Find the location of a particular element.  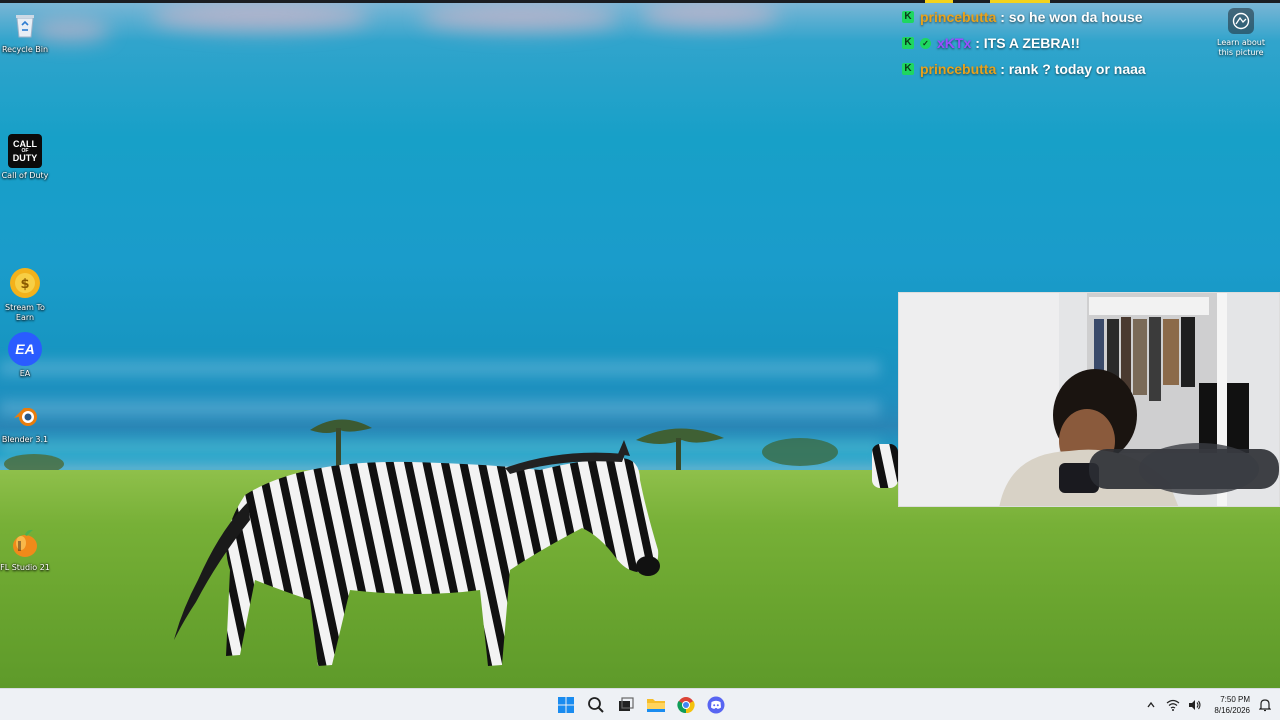

clock-date: 8/16/2026 is located at coordinates (1232, 710).